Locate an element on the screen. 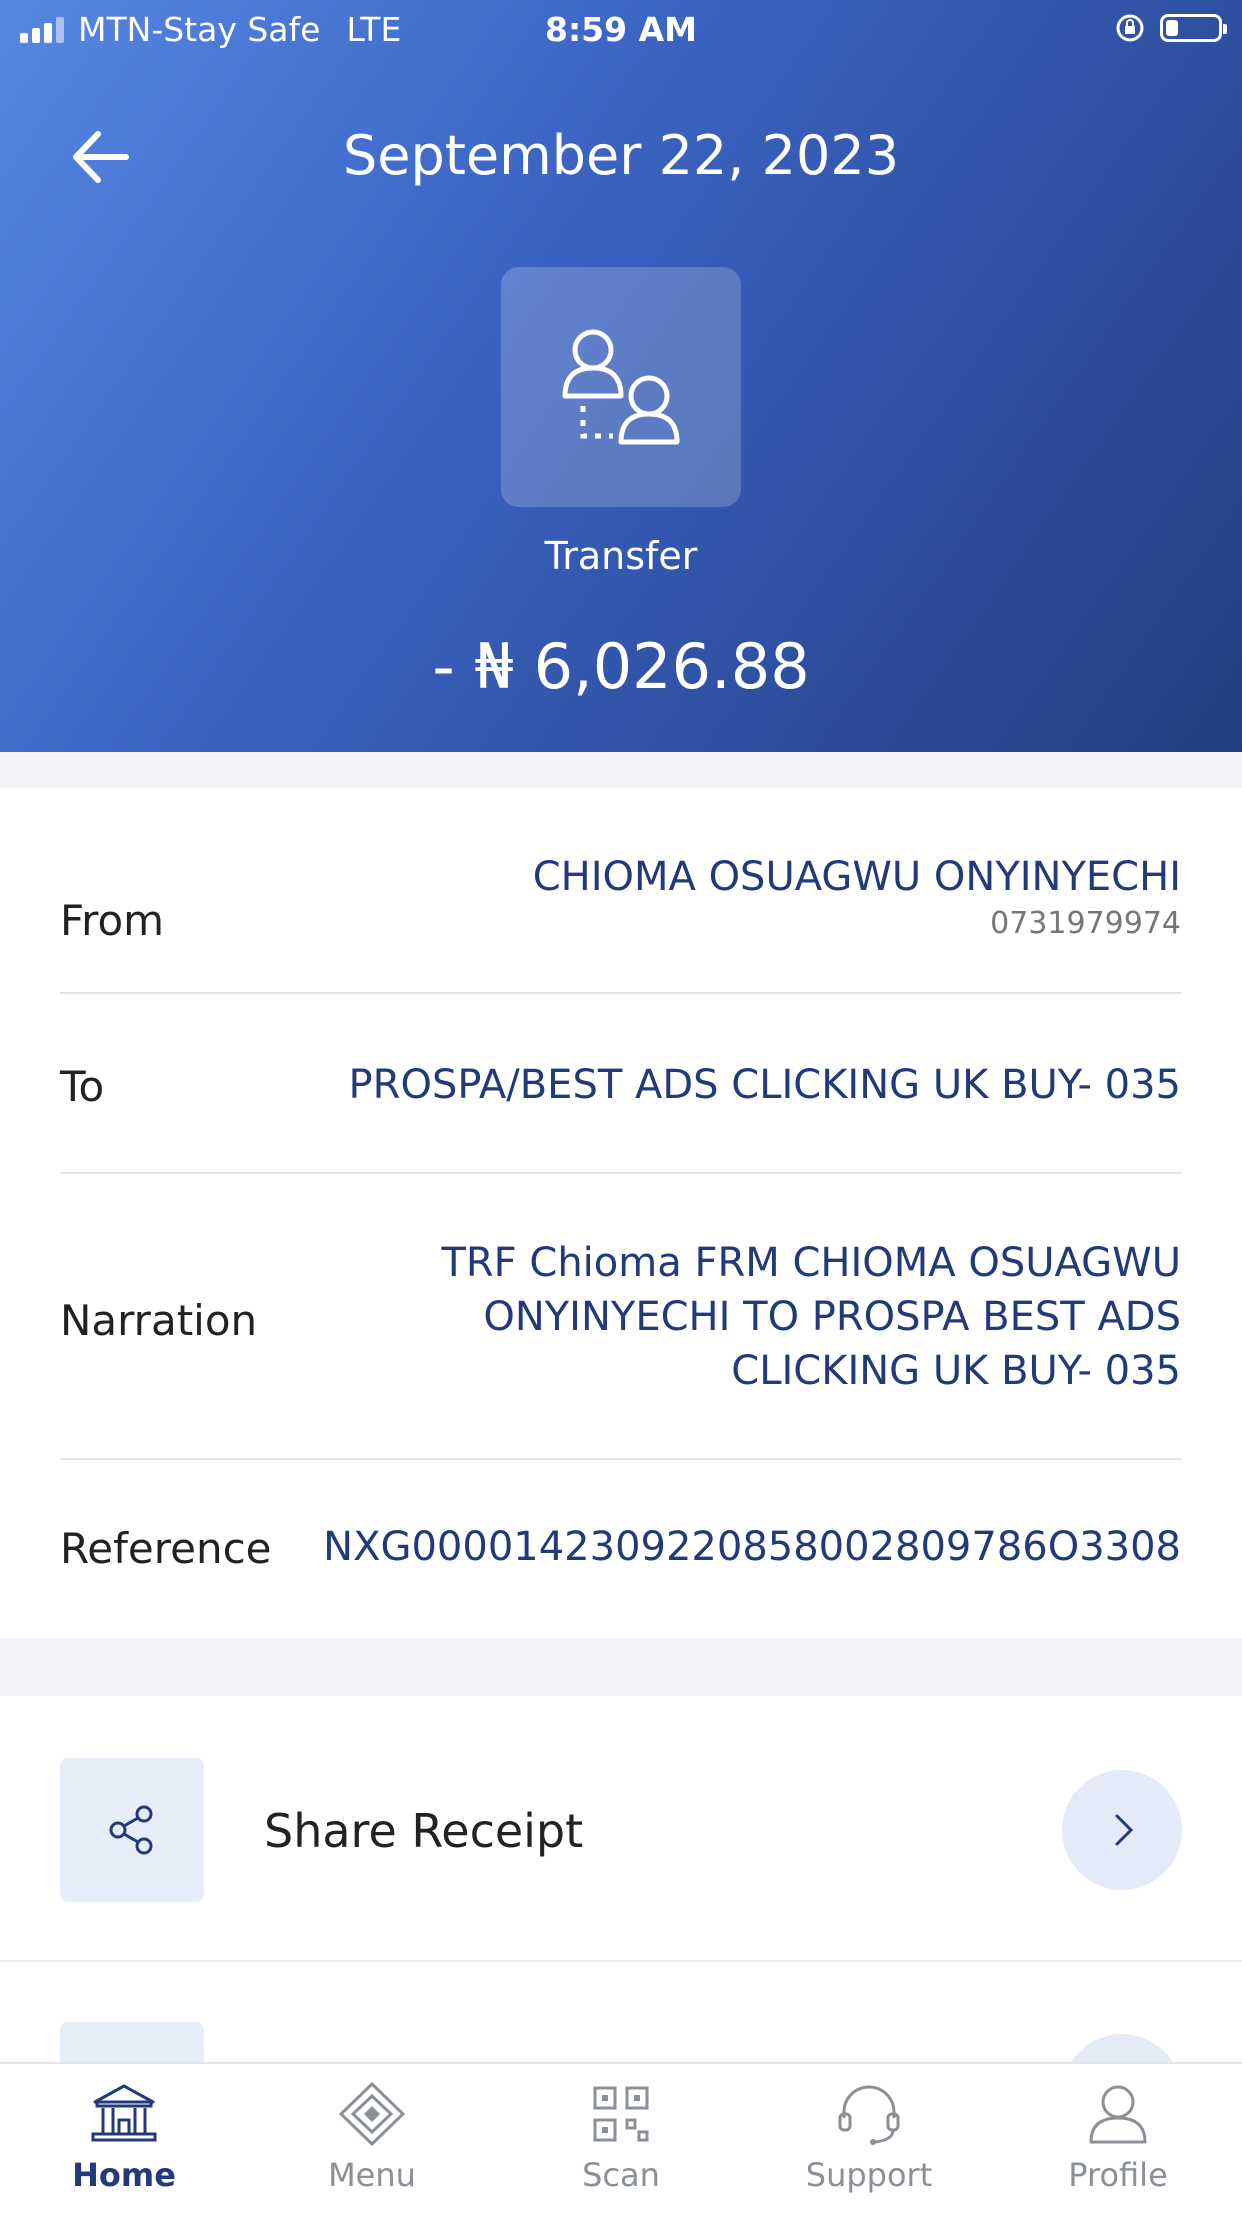 Image resolution: width=1242 pixels, height=2216 pixels. to-label: To is located at coordinates (82, 1086).